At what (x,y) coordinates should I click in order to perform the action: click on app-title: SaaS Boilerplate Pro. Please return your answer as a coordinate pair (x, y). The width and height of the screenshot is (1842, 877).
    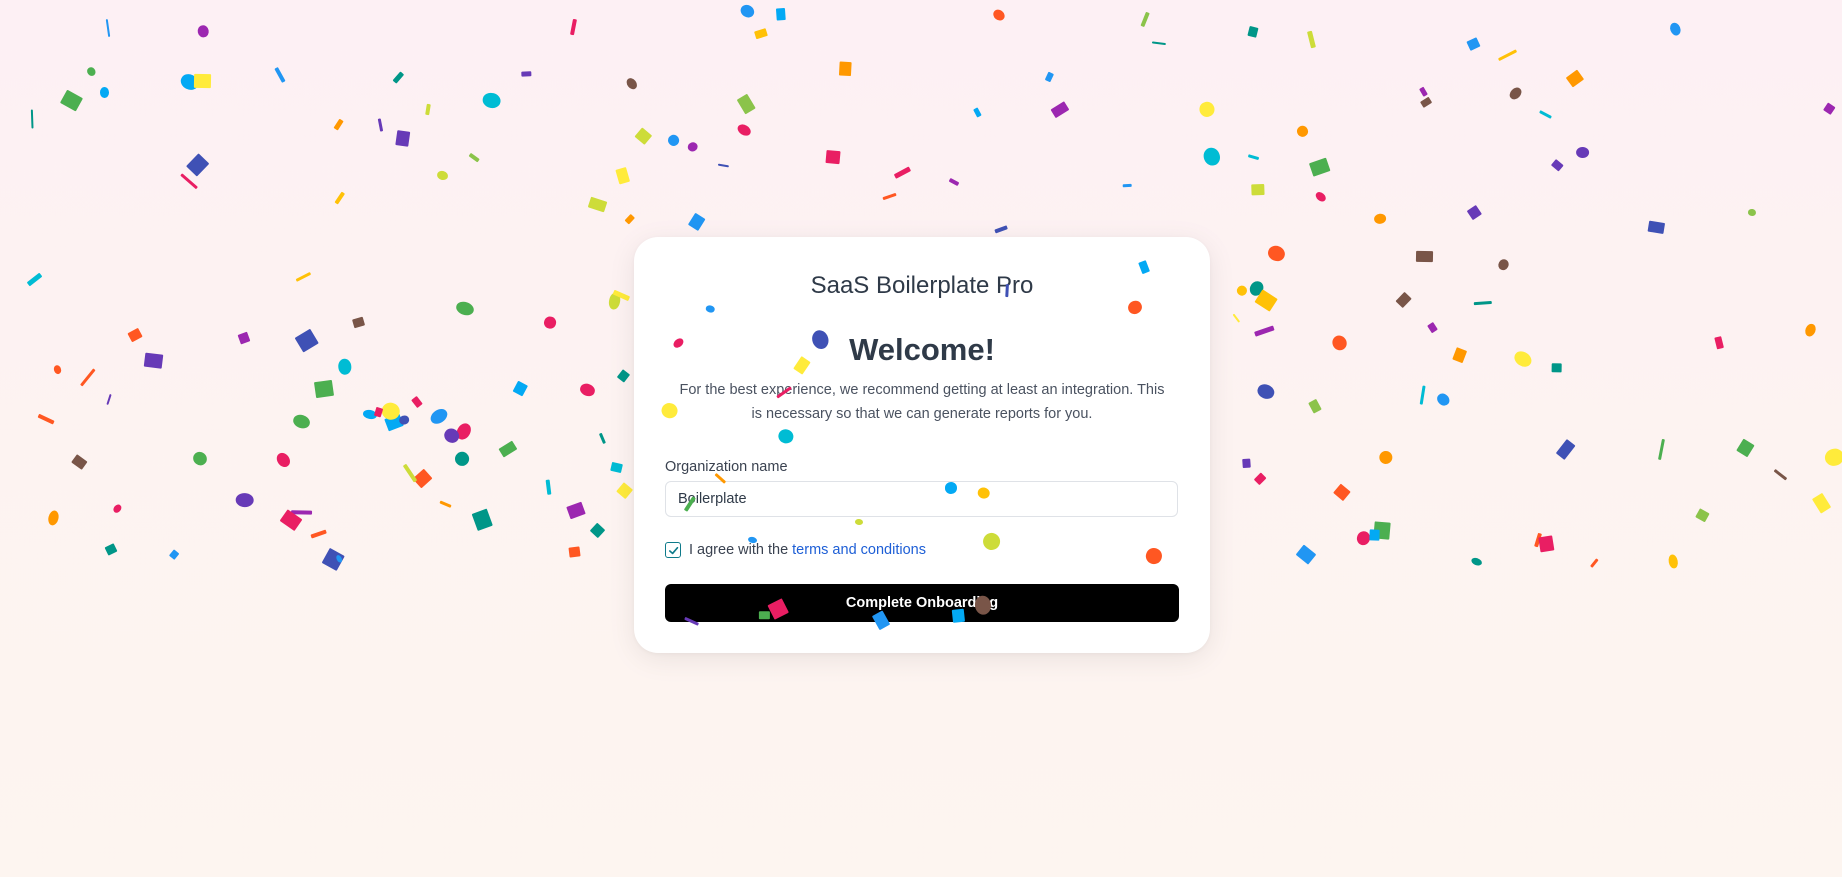
    Looking at the image, I should click on (922, 285).